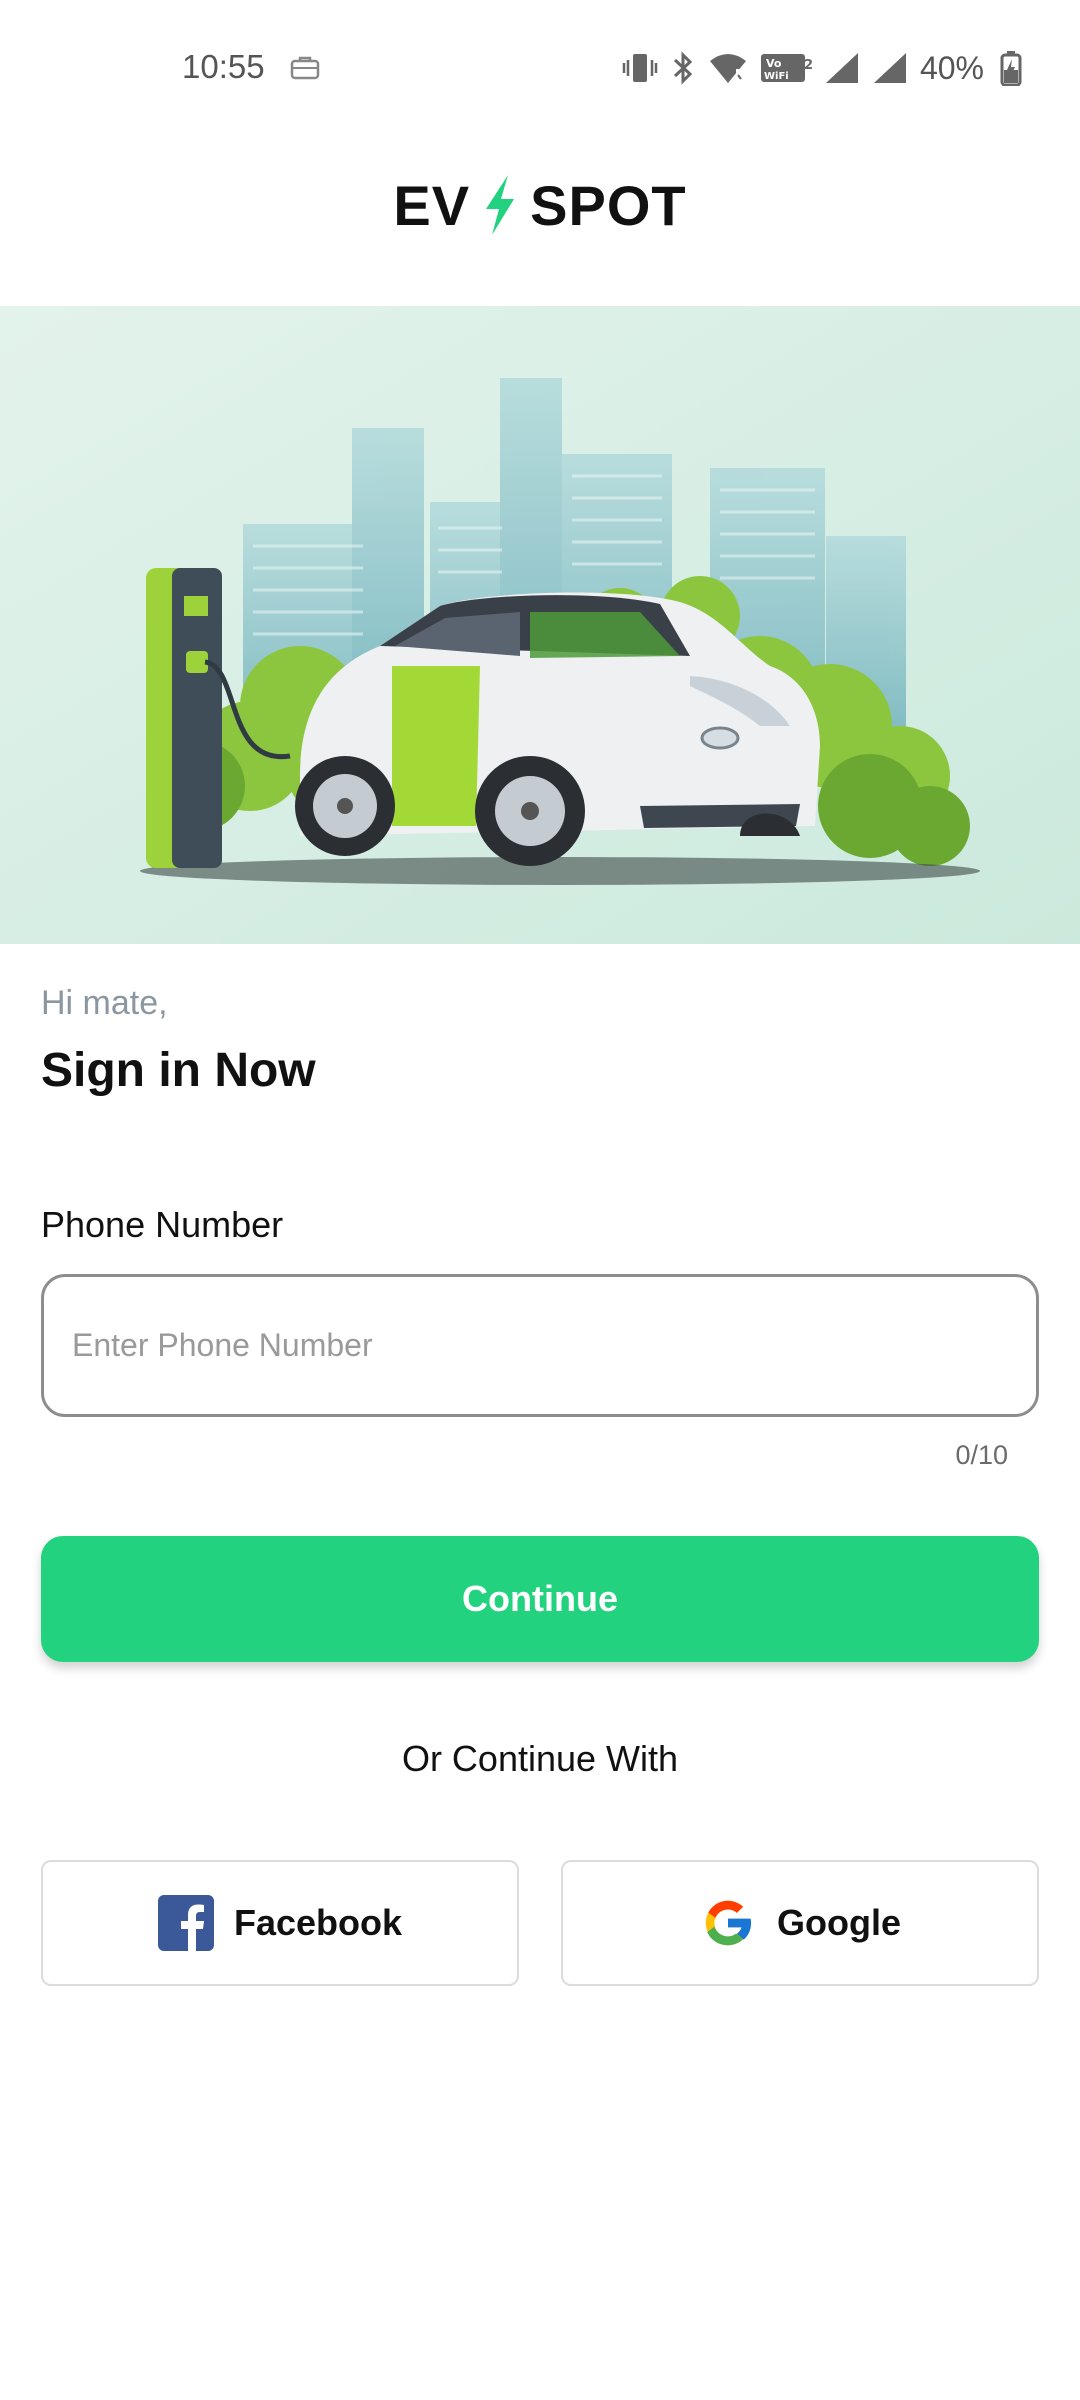 The image size is (1080, 2400). Describe the element at coordinates (608, 205) in the screenshot. I see `logo-text-spot: SPOT` at that location.